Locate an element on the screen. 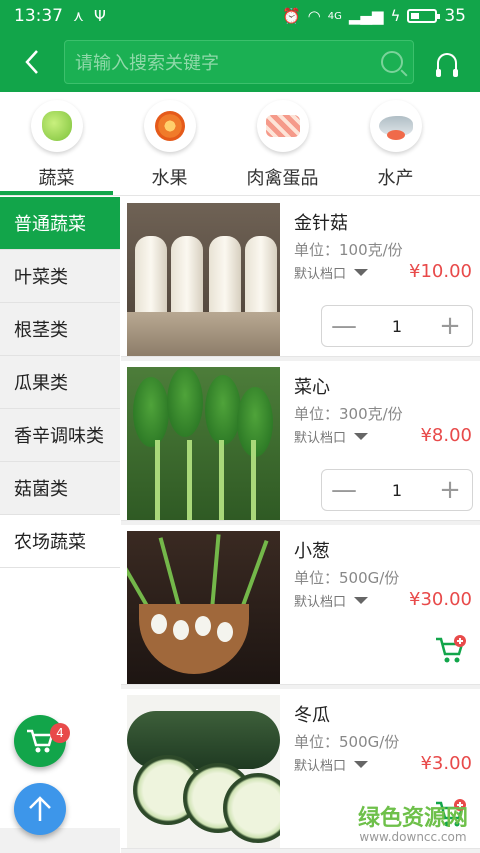 This screenshot has width=480, height=853. add-to-cart-icon is located at coordinates (450, 650).